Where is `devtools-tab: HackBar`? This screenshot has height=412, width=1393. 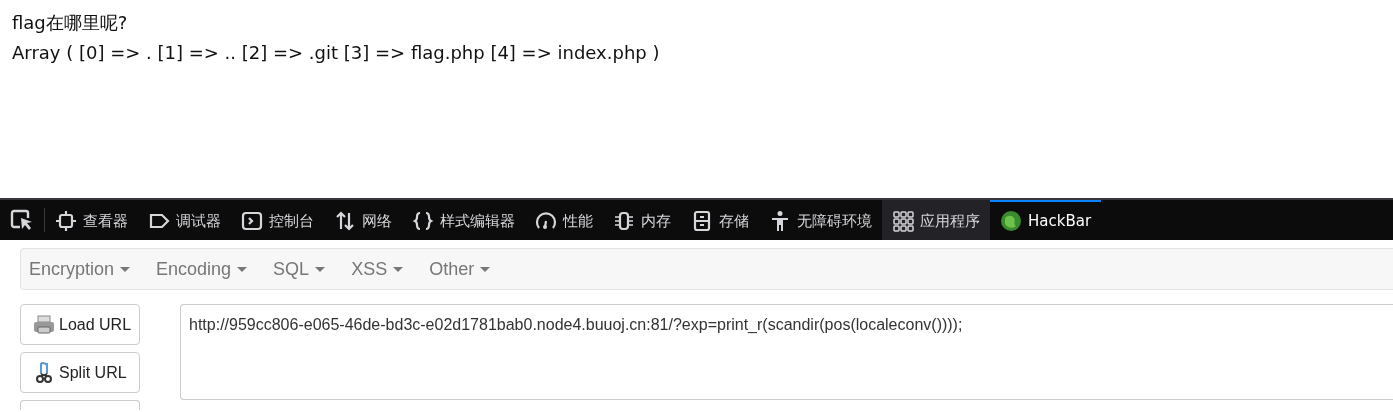
devtools-tab: HackBar is located at coordinates (1046, 220).